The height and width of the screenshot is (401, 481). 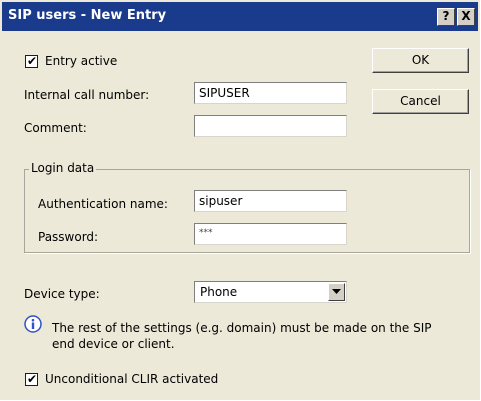 I want to click on cancel-button: Cancel, so click(x=420, y=101).